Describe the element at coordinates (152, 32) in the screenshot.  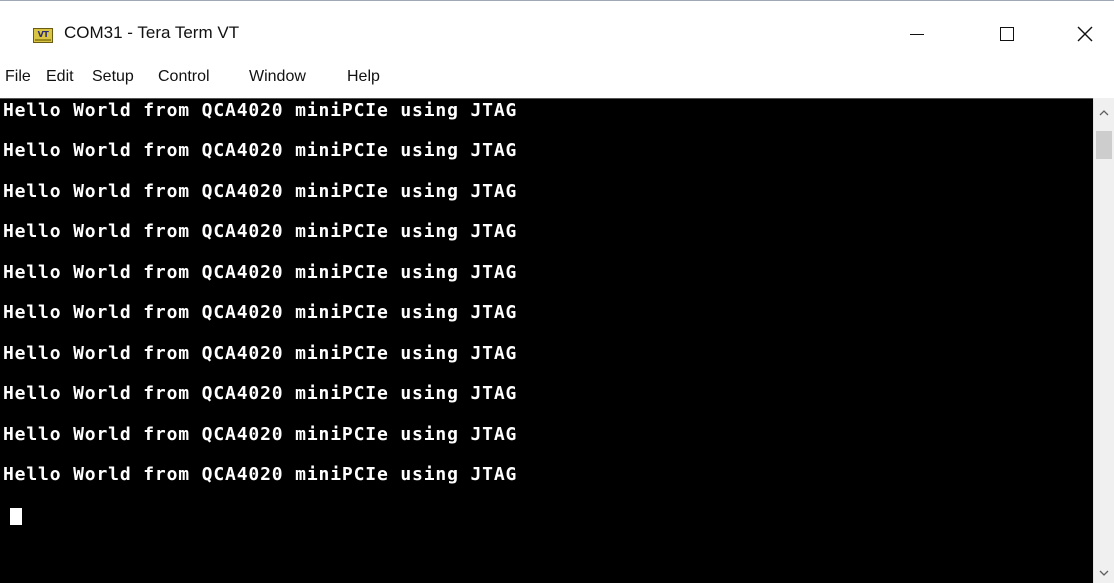
I see `window-title: COM31 - Tera Term VT` at that location.